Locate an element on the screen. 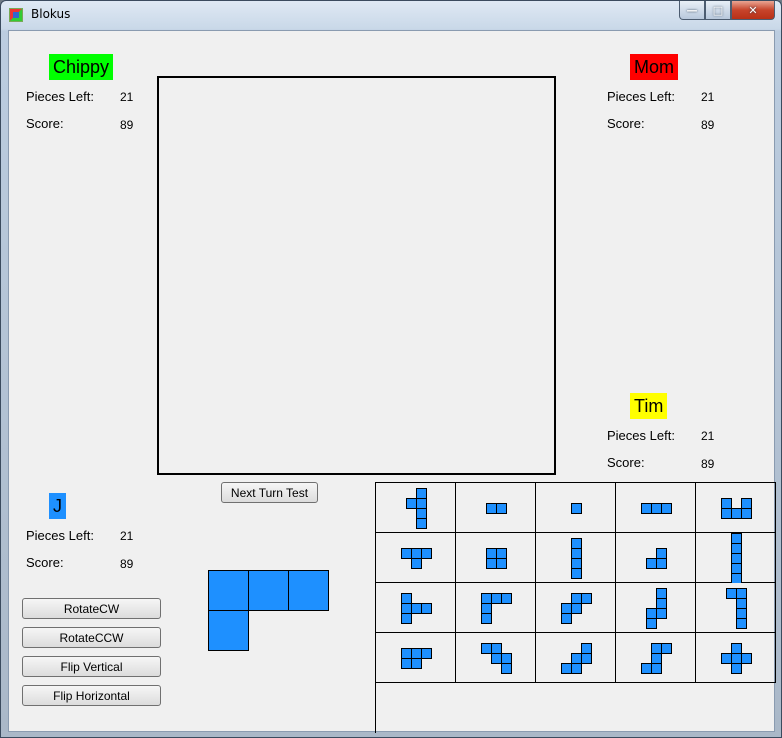 This screenshot has height=738, width=782. score-label-mom: Score: is located at coordinates (626, 123).